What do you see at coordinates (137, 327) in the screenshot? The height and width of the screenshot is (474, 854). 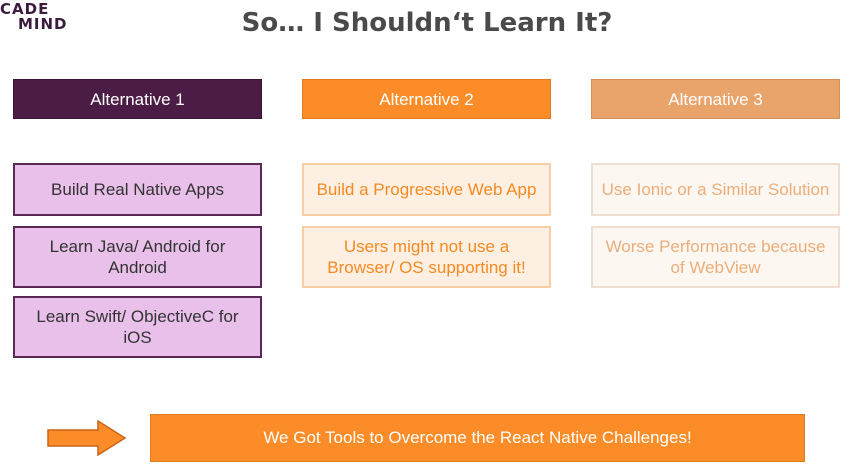 I see `alternative-1-item: Learn Swift/ ObjectiveC for iOS` at bounding box center [137, 327].